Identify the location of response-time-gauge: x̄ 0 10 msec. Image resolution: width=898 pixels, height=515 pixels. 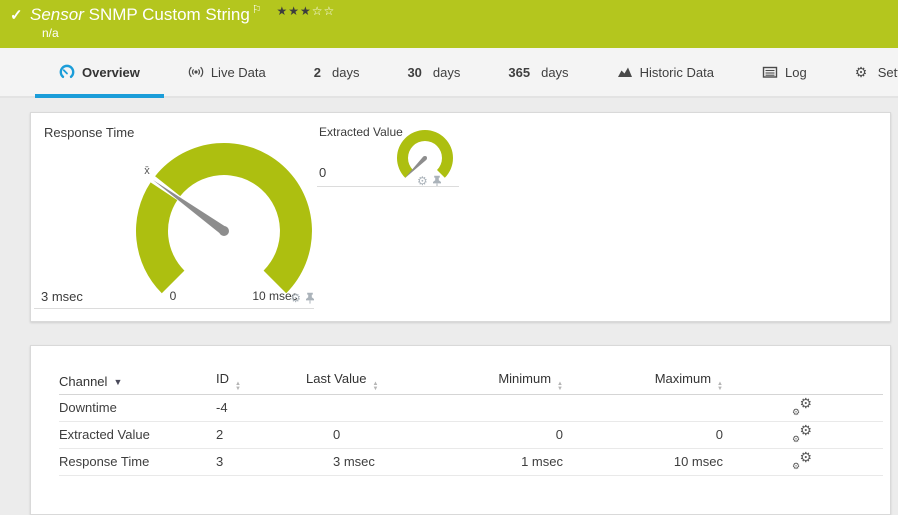
(223, 222).